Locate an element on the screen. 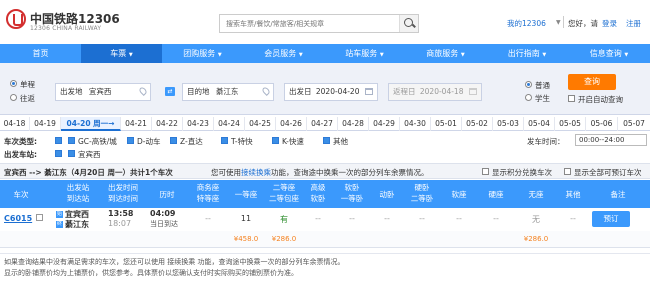  nav-label: 商旅服务 is located at coordinates (442, 53).